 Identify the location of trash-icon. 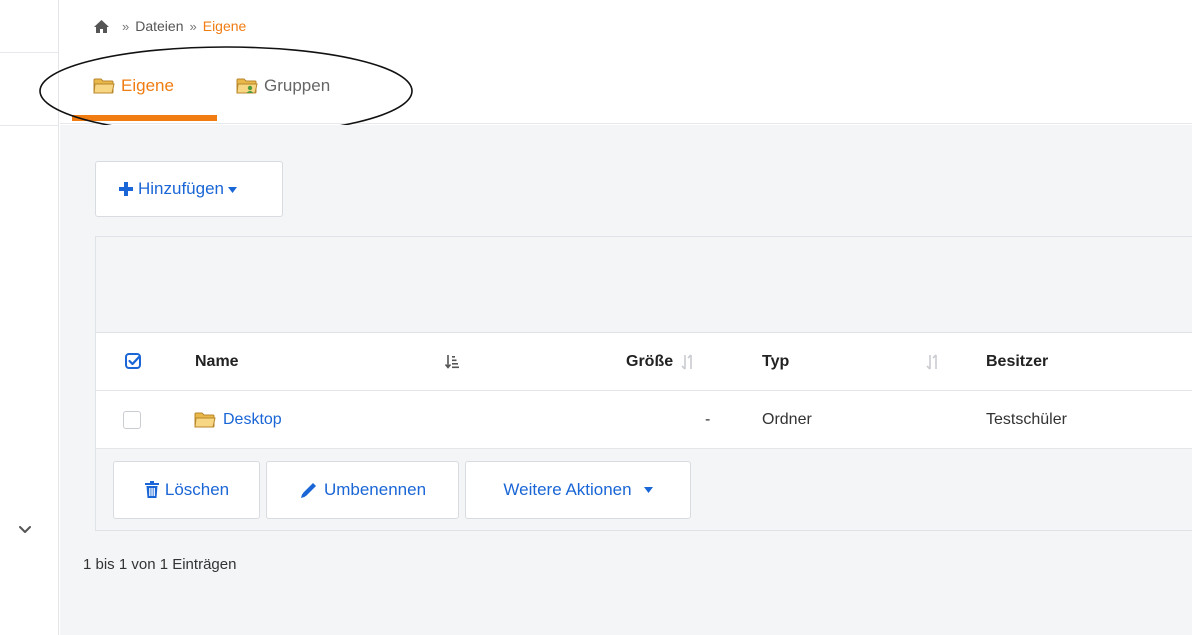
(151, 489).